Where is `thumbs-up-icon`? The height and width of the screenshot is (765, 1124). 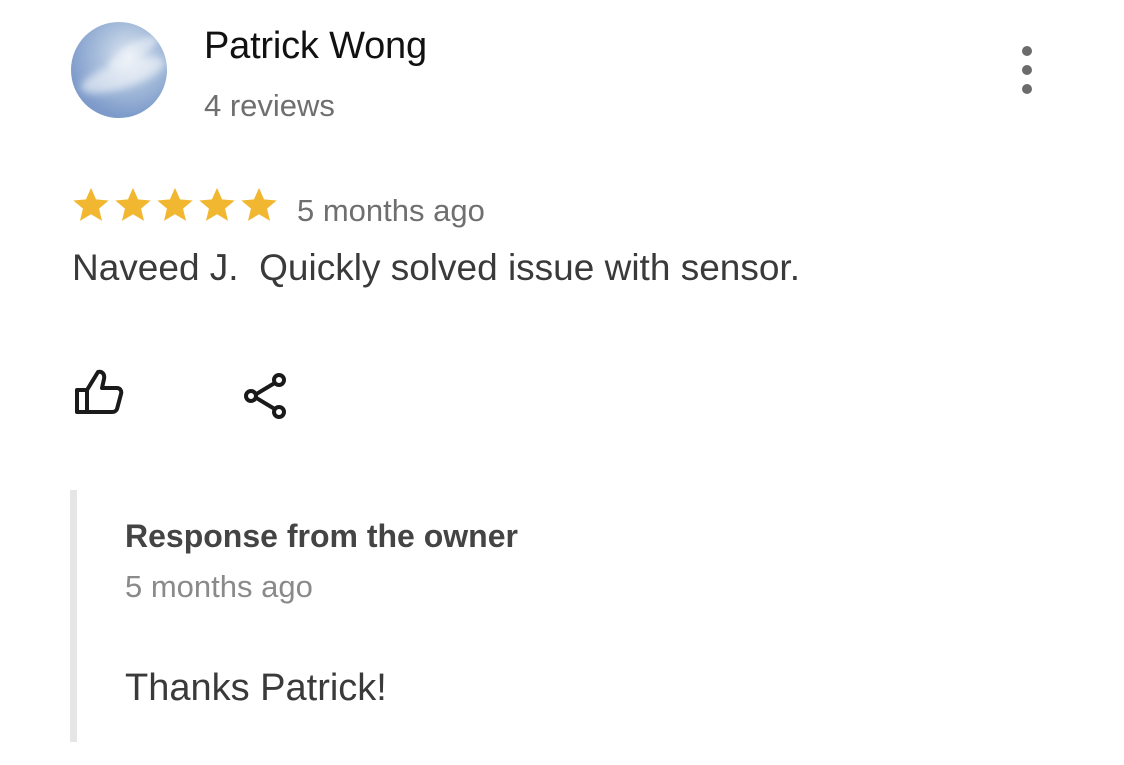 thumbs-up-icon is located at coordinates (99, 391).